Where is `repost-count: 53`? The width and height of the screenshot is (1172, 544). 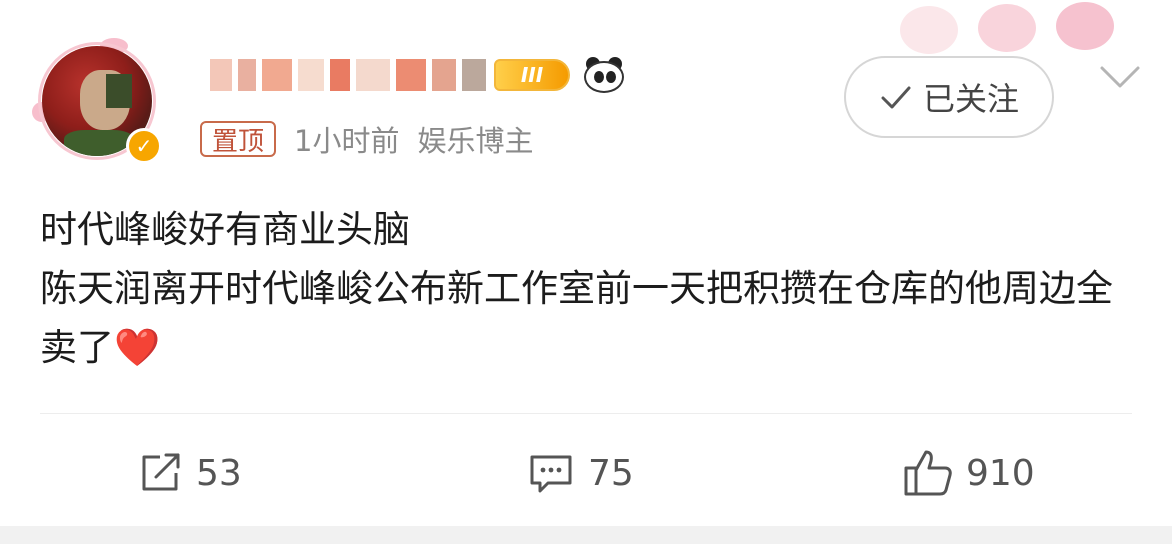
repost-count: 53 is located at coordinates (219, 473).